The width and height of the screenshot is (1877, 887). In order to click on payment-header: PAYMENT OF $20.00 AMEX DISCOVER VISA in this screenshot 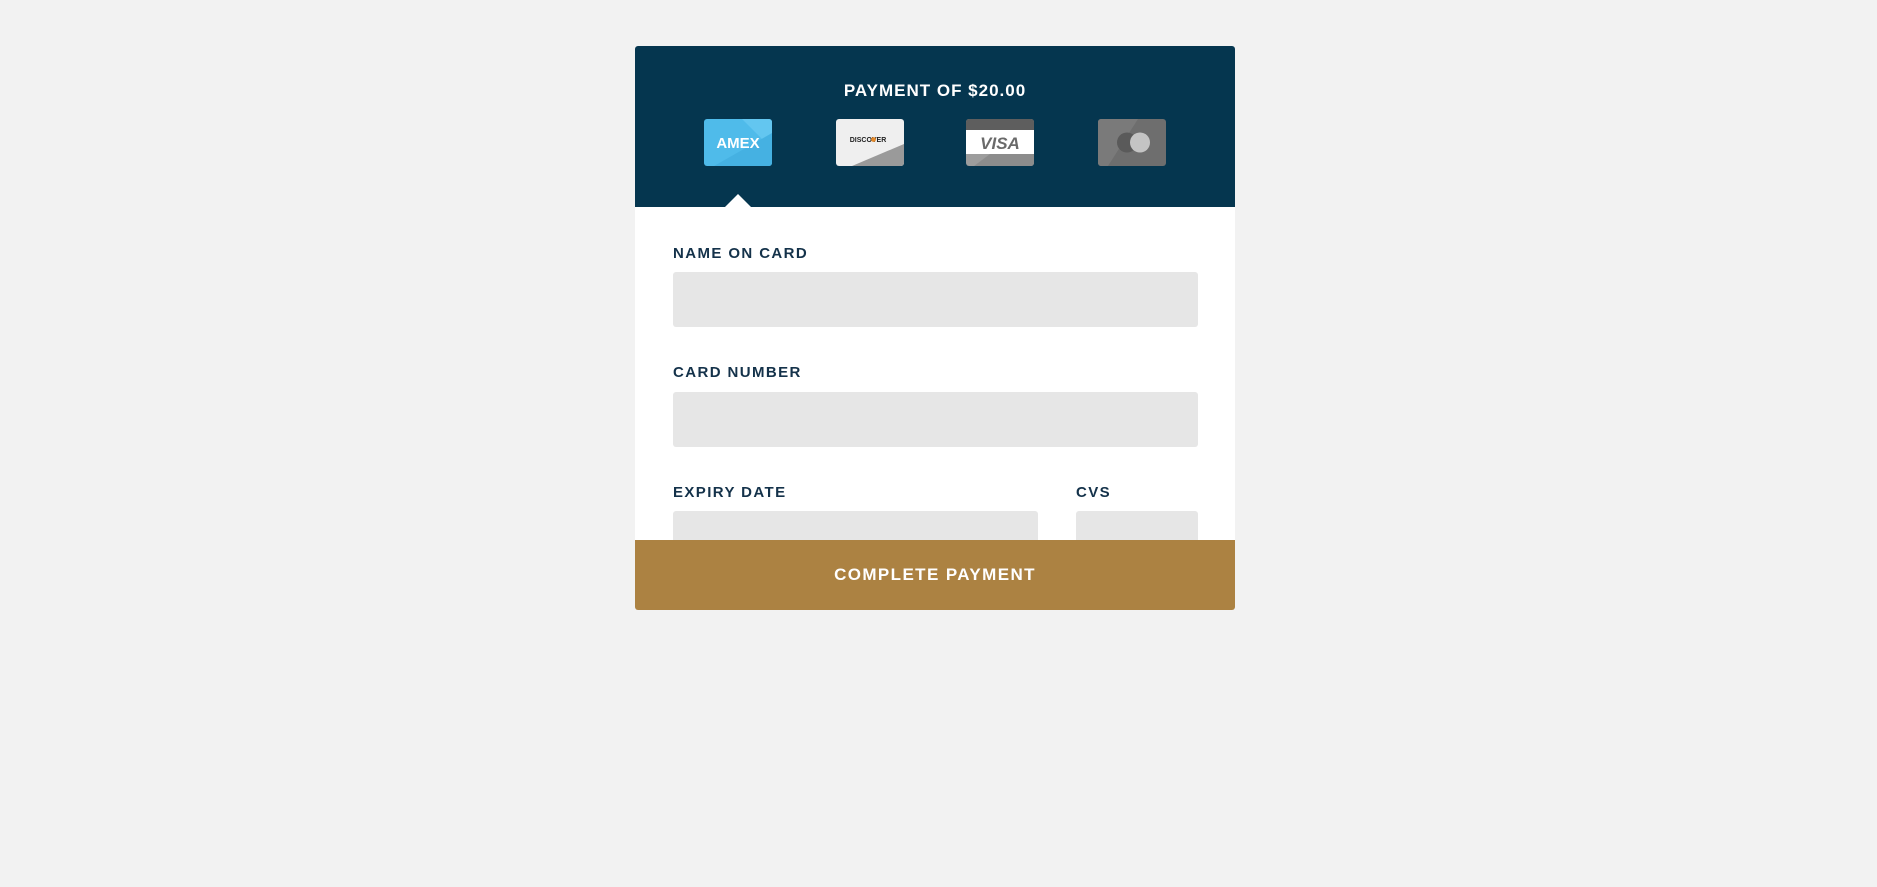, I will do `click(935, 126)`.